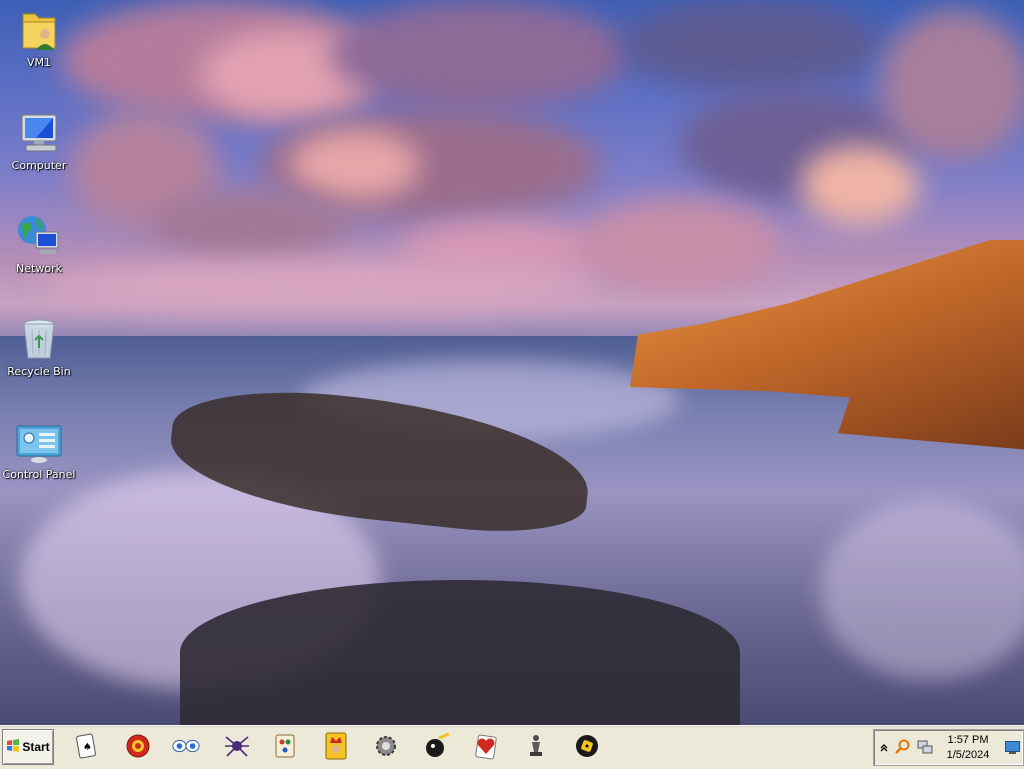 The height and width of the screenshot is (769, 1024). I want to click on show-hidden-icons-chevron, so click(884, 747).